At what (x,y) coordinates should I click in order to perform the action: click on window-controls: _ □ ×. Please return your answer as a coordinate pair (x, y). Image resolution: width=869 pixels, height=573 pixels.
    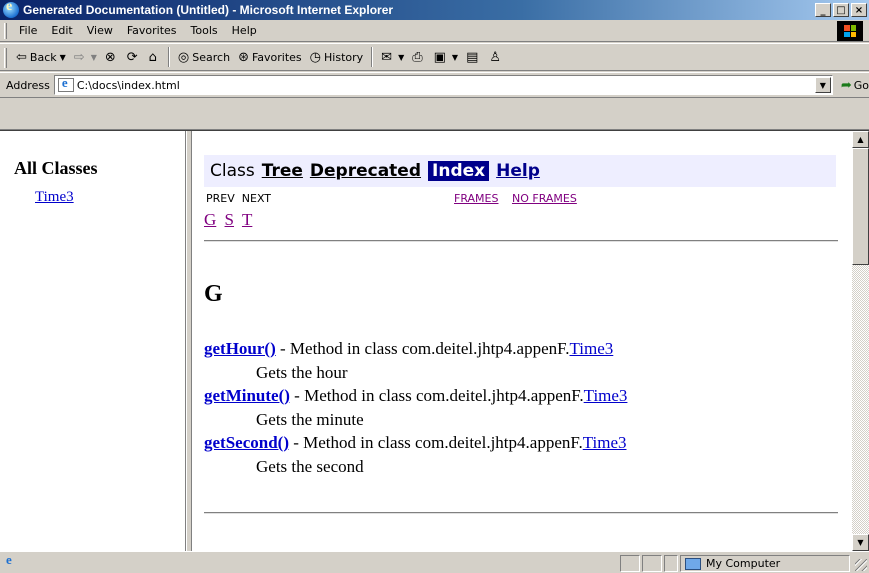
    Looking at the image, I should click on (840, 10).